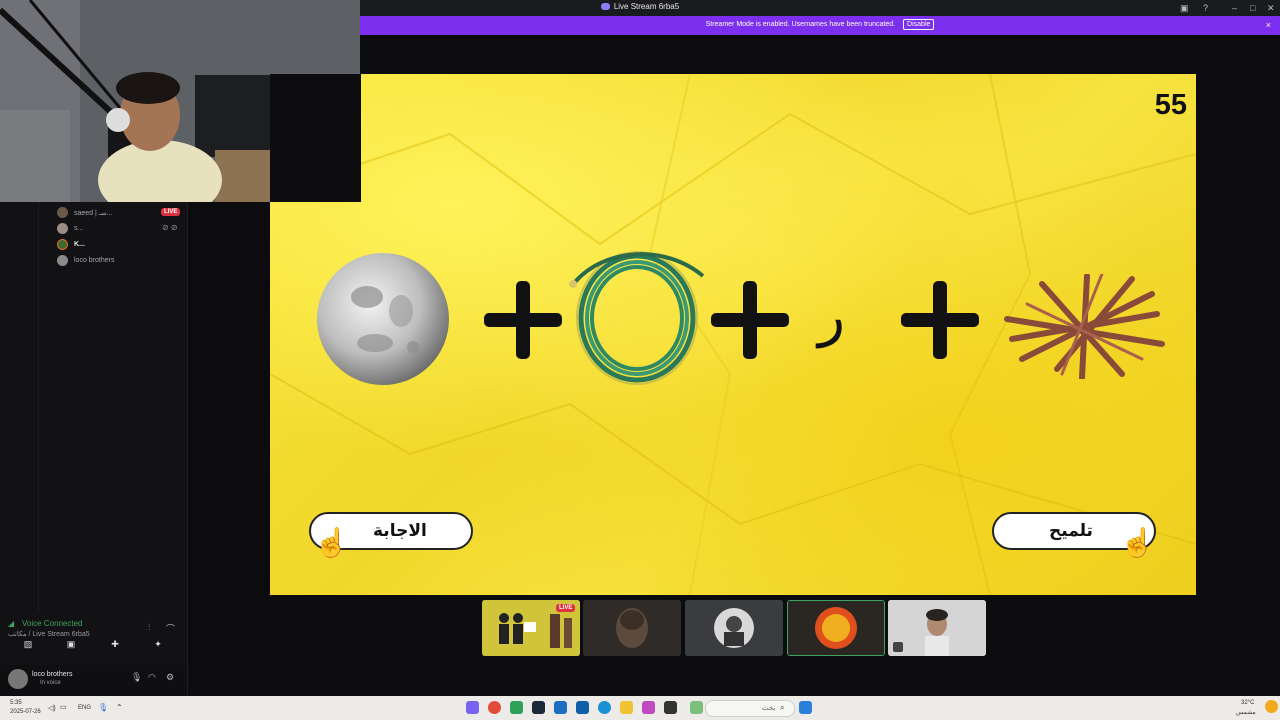  I want to click on copilot-taskbar-icon, so click(648, 707).